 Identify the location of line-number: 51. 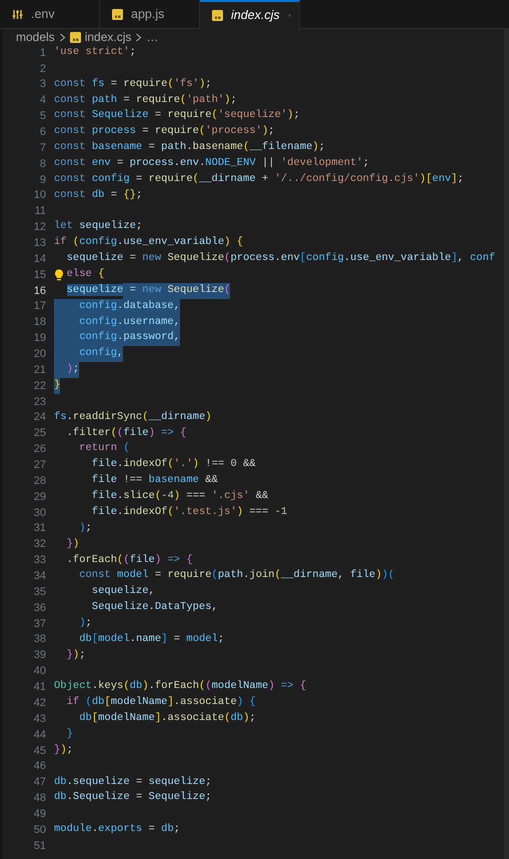
(39, 846).